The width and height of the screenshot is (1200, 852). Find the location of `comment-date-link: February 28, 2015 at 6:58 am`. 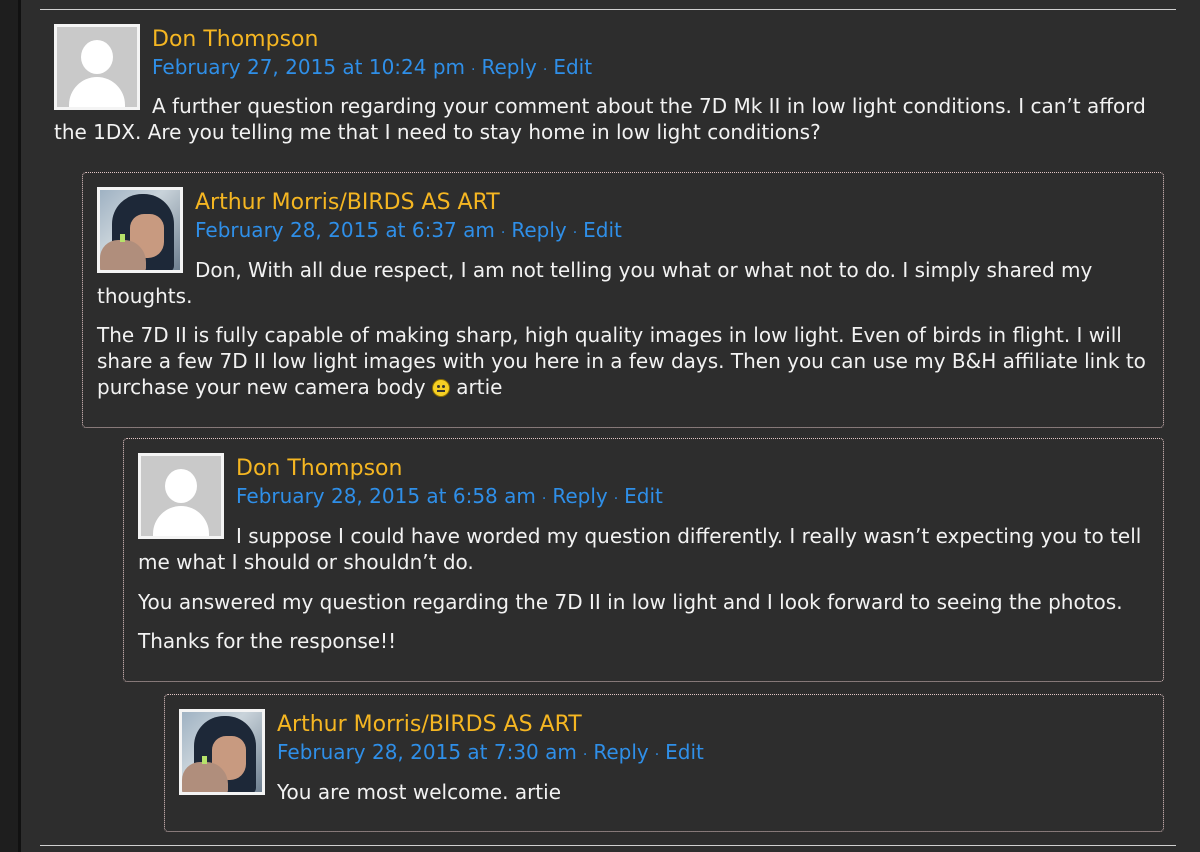

comment-date-link: February 28, 2015 at 6:58 am is located at coordinates (386, 496).